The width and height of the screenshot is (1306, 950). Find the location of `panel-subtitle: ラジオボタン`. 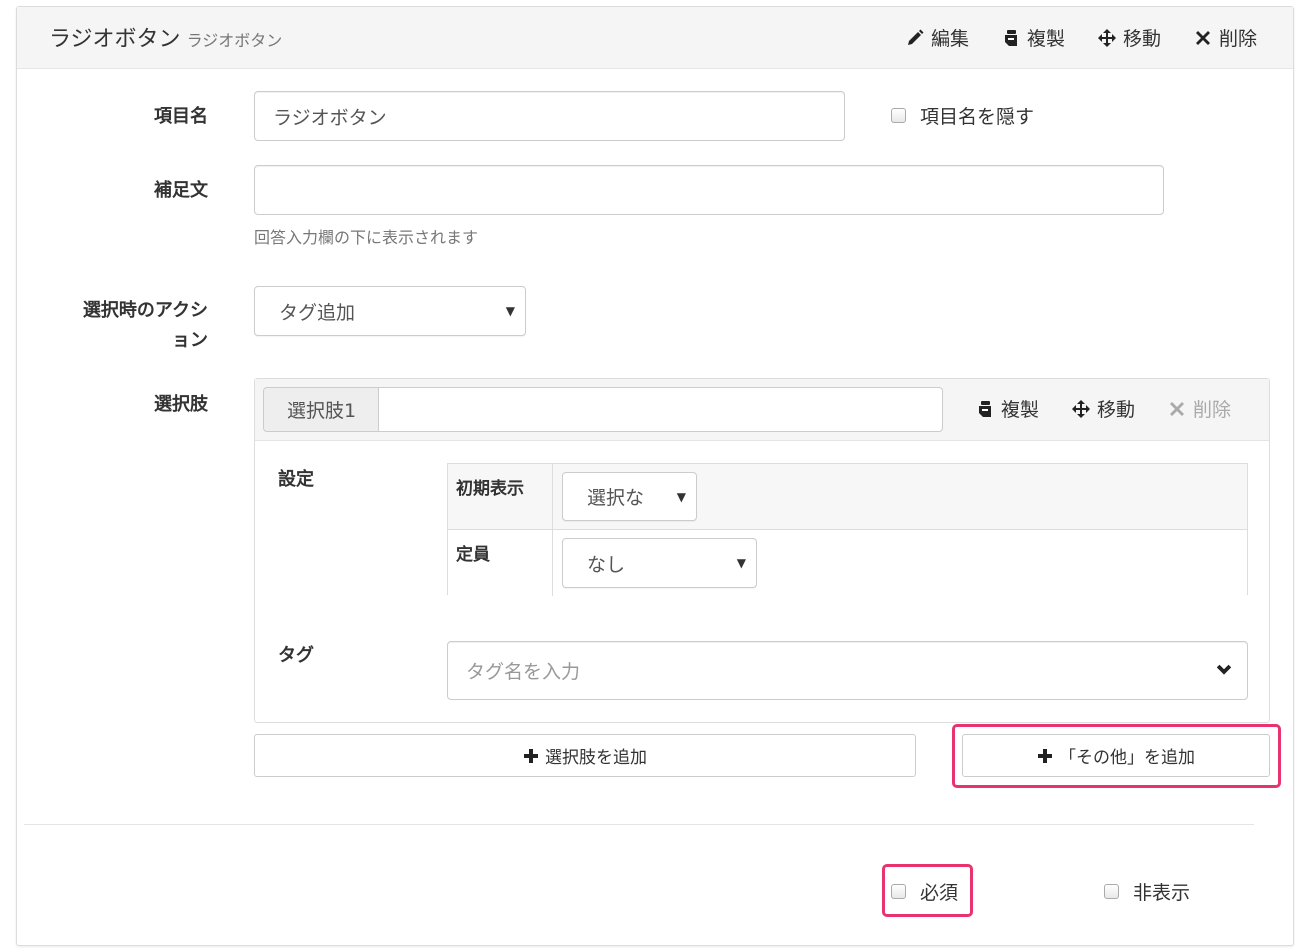

panel-subtitle: ラジオボタン is located at coordinates (234, 40).